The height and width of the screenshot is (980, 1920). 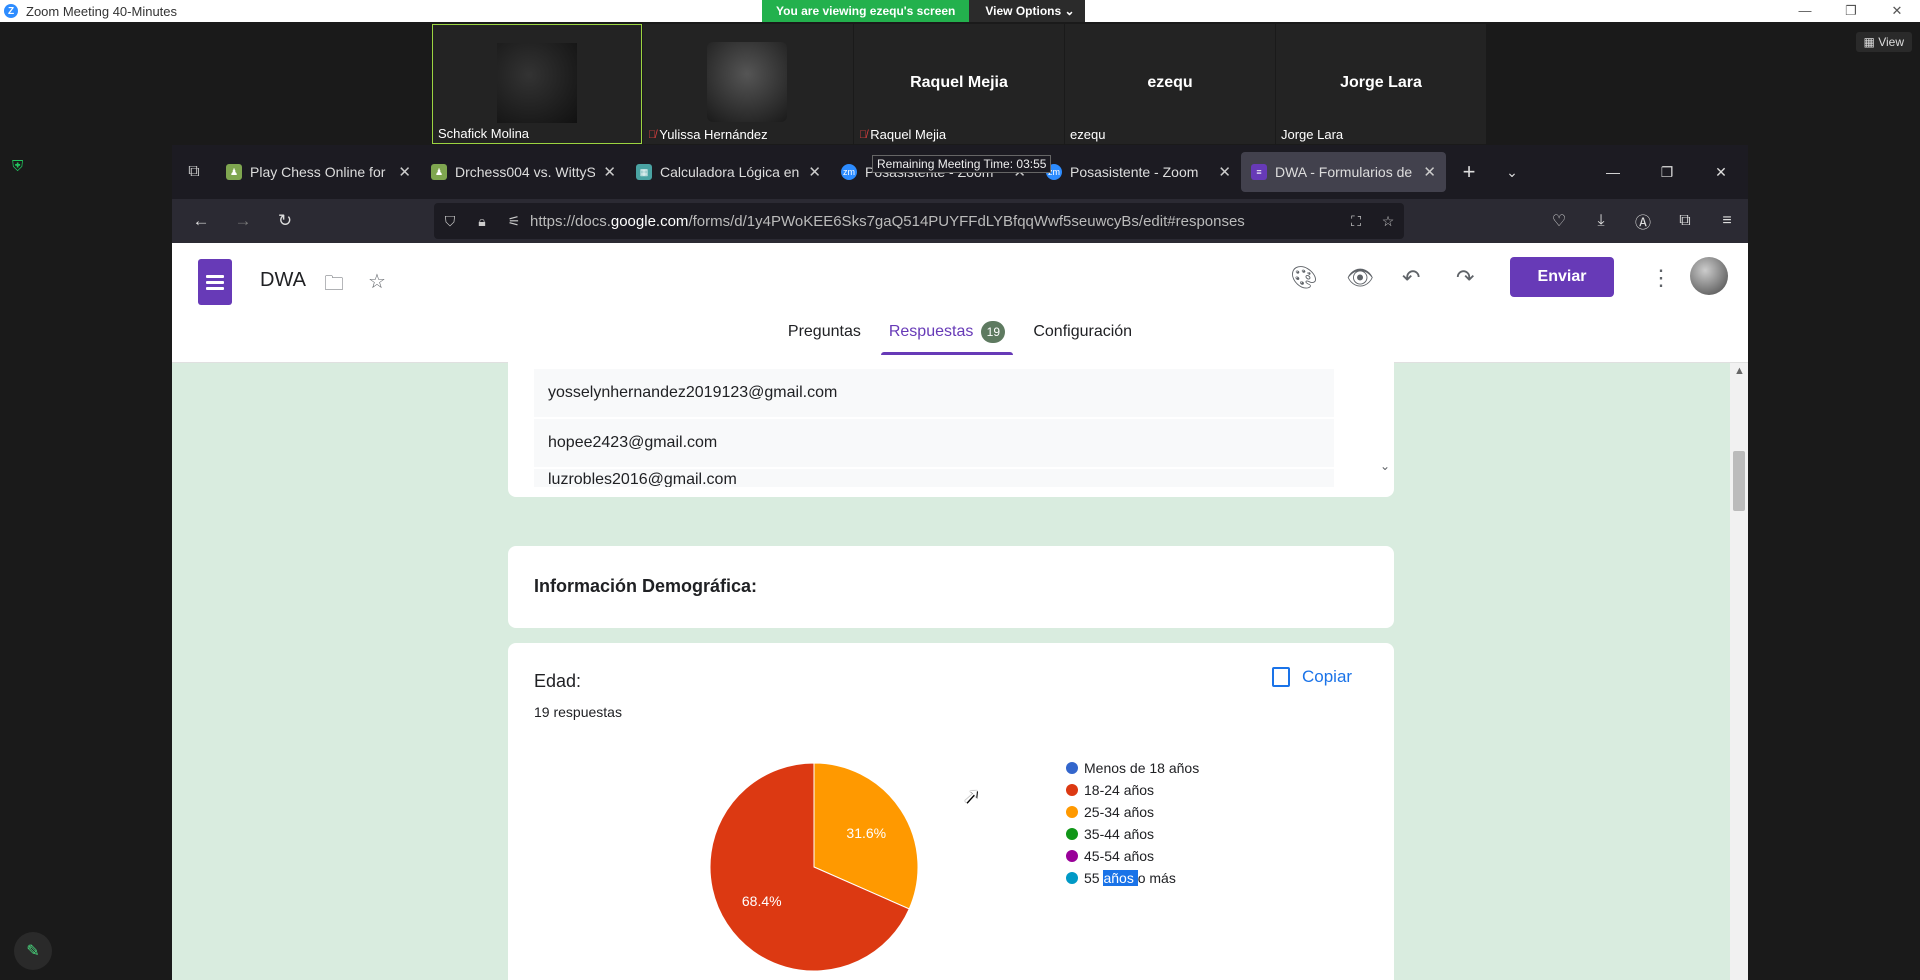 What do you see at coordinates (934, 443) in the screenshot?
I see `list-item: hopee2423@gmail.com` at bounding box center [934, 443].